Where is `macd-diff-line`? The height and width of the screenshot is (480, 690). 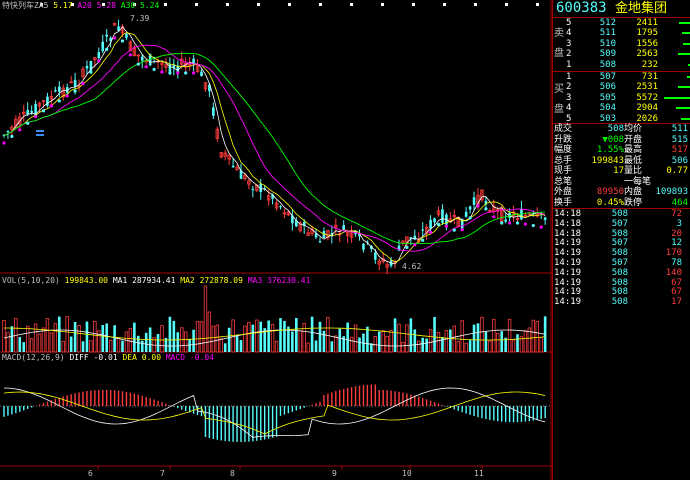
macd-diff-line is located at coordinates (274, 412).